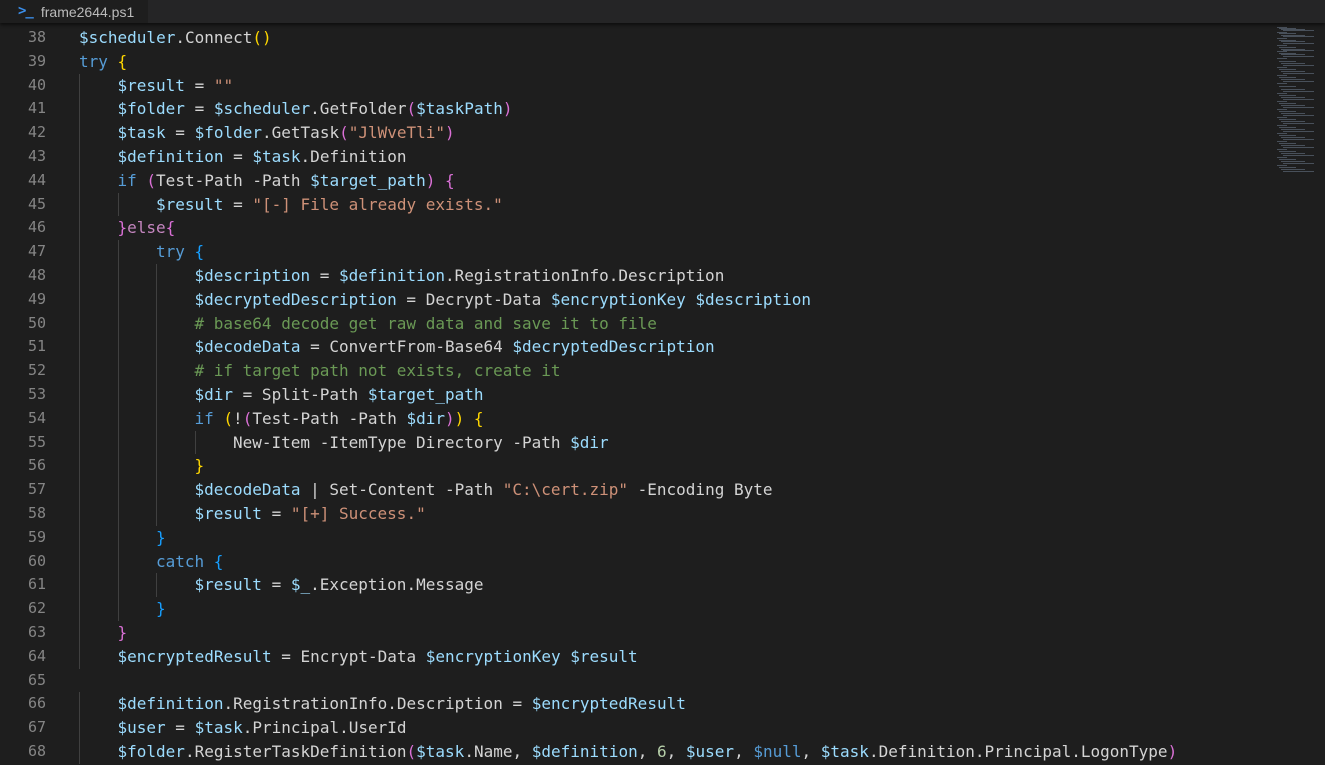  What do you see at coordinates (635, 681) in the screenshot?
I see `code-line: 65` at bounding box center [635, 681].